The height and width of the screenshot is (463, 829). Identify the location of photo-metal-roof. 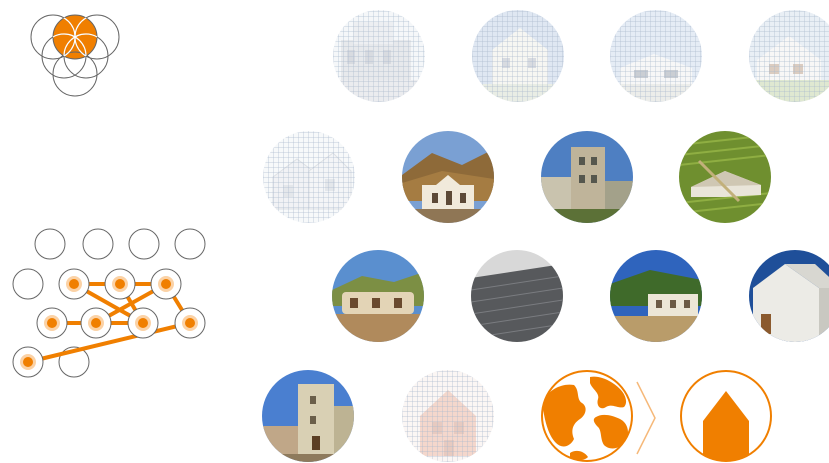
(517, 296).